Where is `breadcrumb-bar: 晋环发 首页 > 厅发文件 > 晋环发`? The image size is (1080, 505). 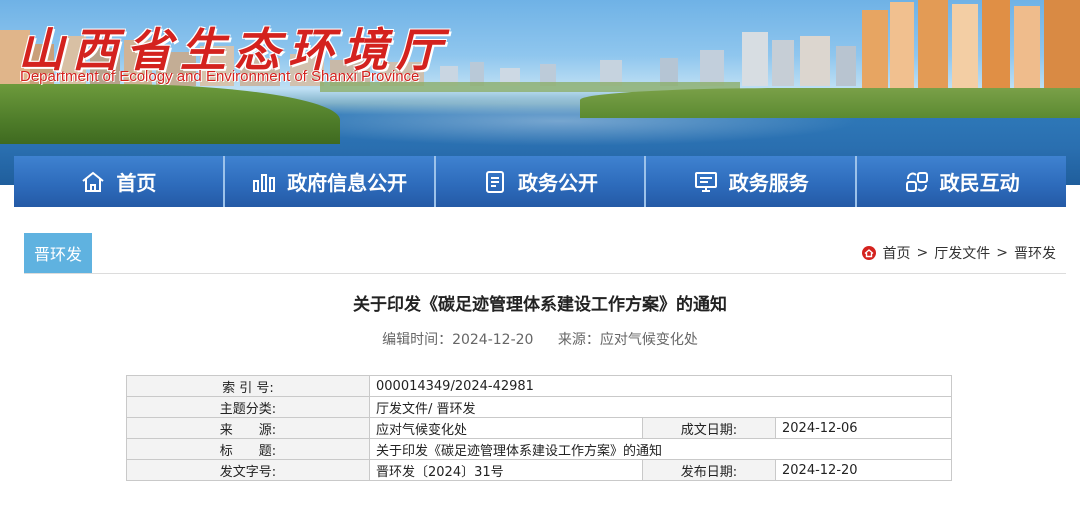
breadcrumb-bar: 晋环发 首页 > 厅发文件 > 晋环发 is located at coordinates (545, 253).